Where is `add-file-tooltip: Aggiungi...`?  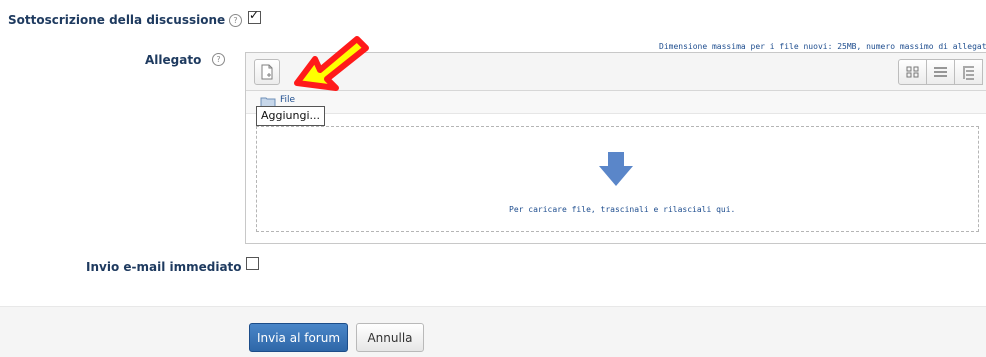
add-file-tooltip: Aggiungi... is located at coordinates (291, 116).